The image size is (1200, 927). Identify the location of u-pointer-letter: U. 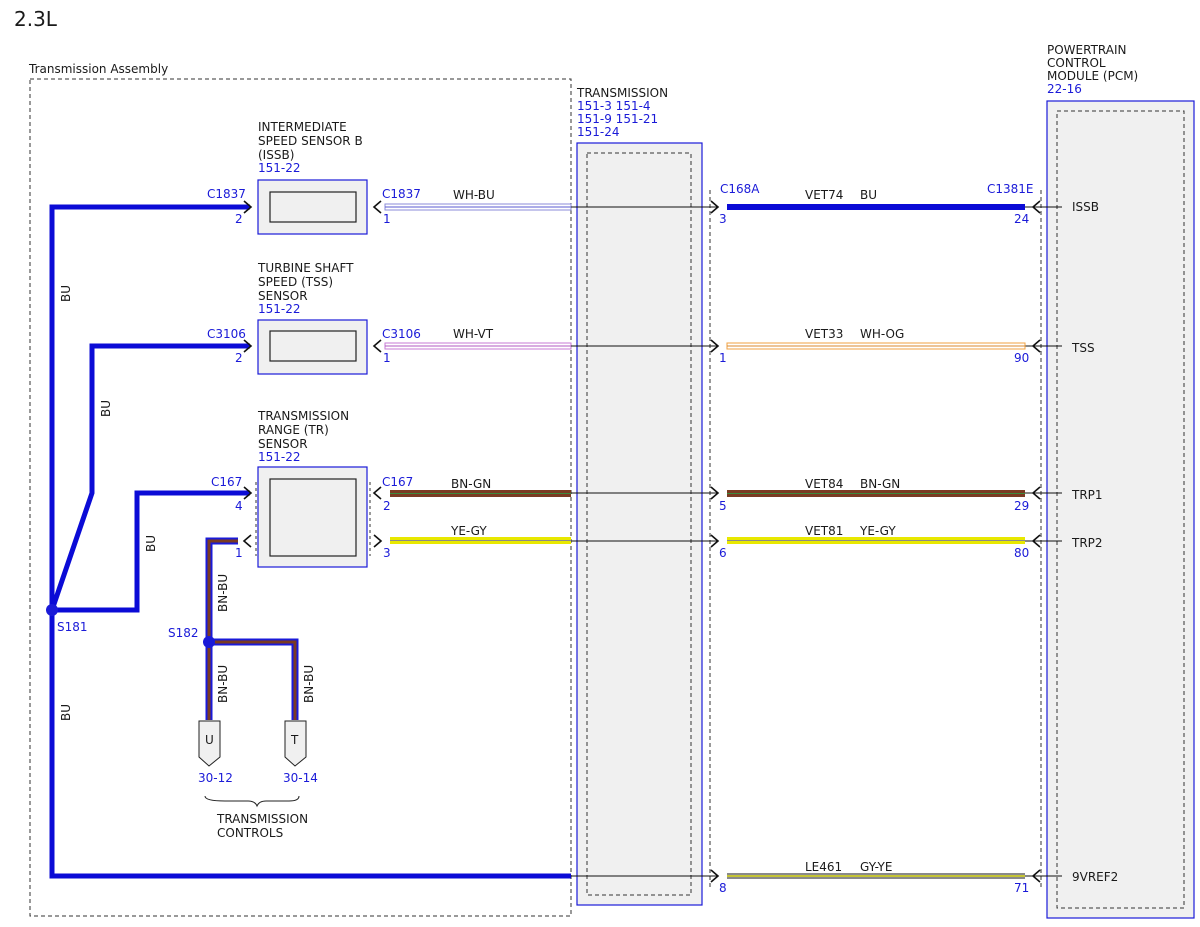
(209, 740).